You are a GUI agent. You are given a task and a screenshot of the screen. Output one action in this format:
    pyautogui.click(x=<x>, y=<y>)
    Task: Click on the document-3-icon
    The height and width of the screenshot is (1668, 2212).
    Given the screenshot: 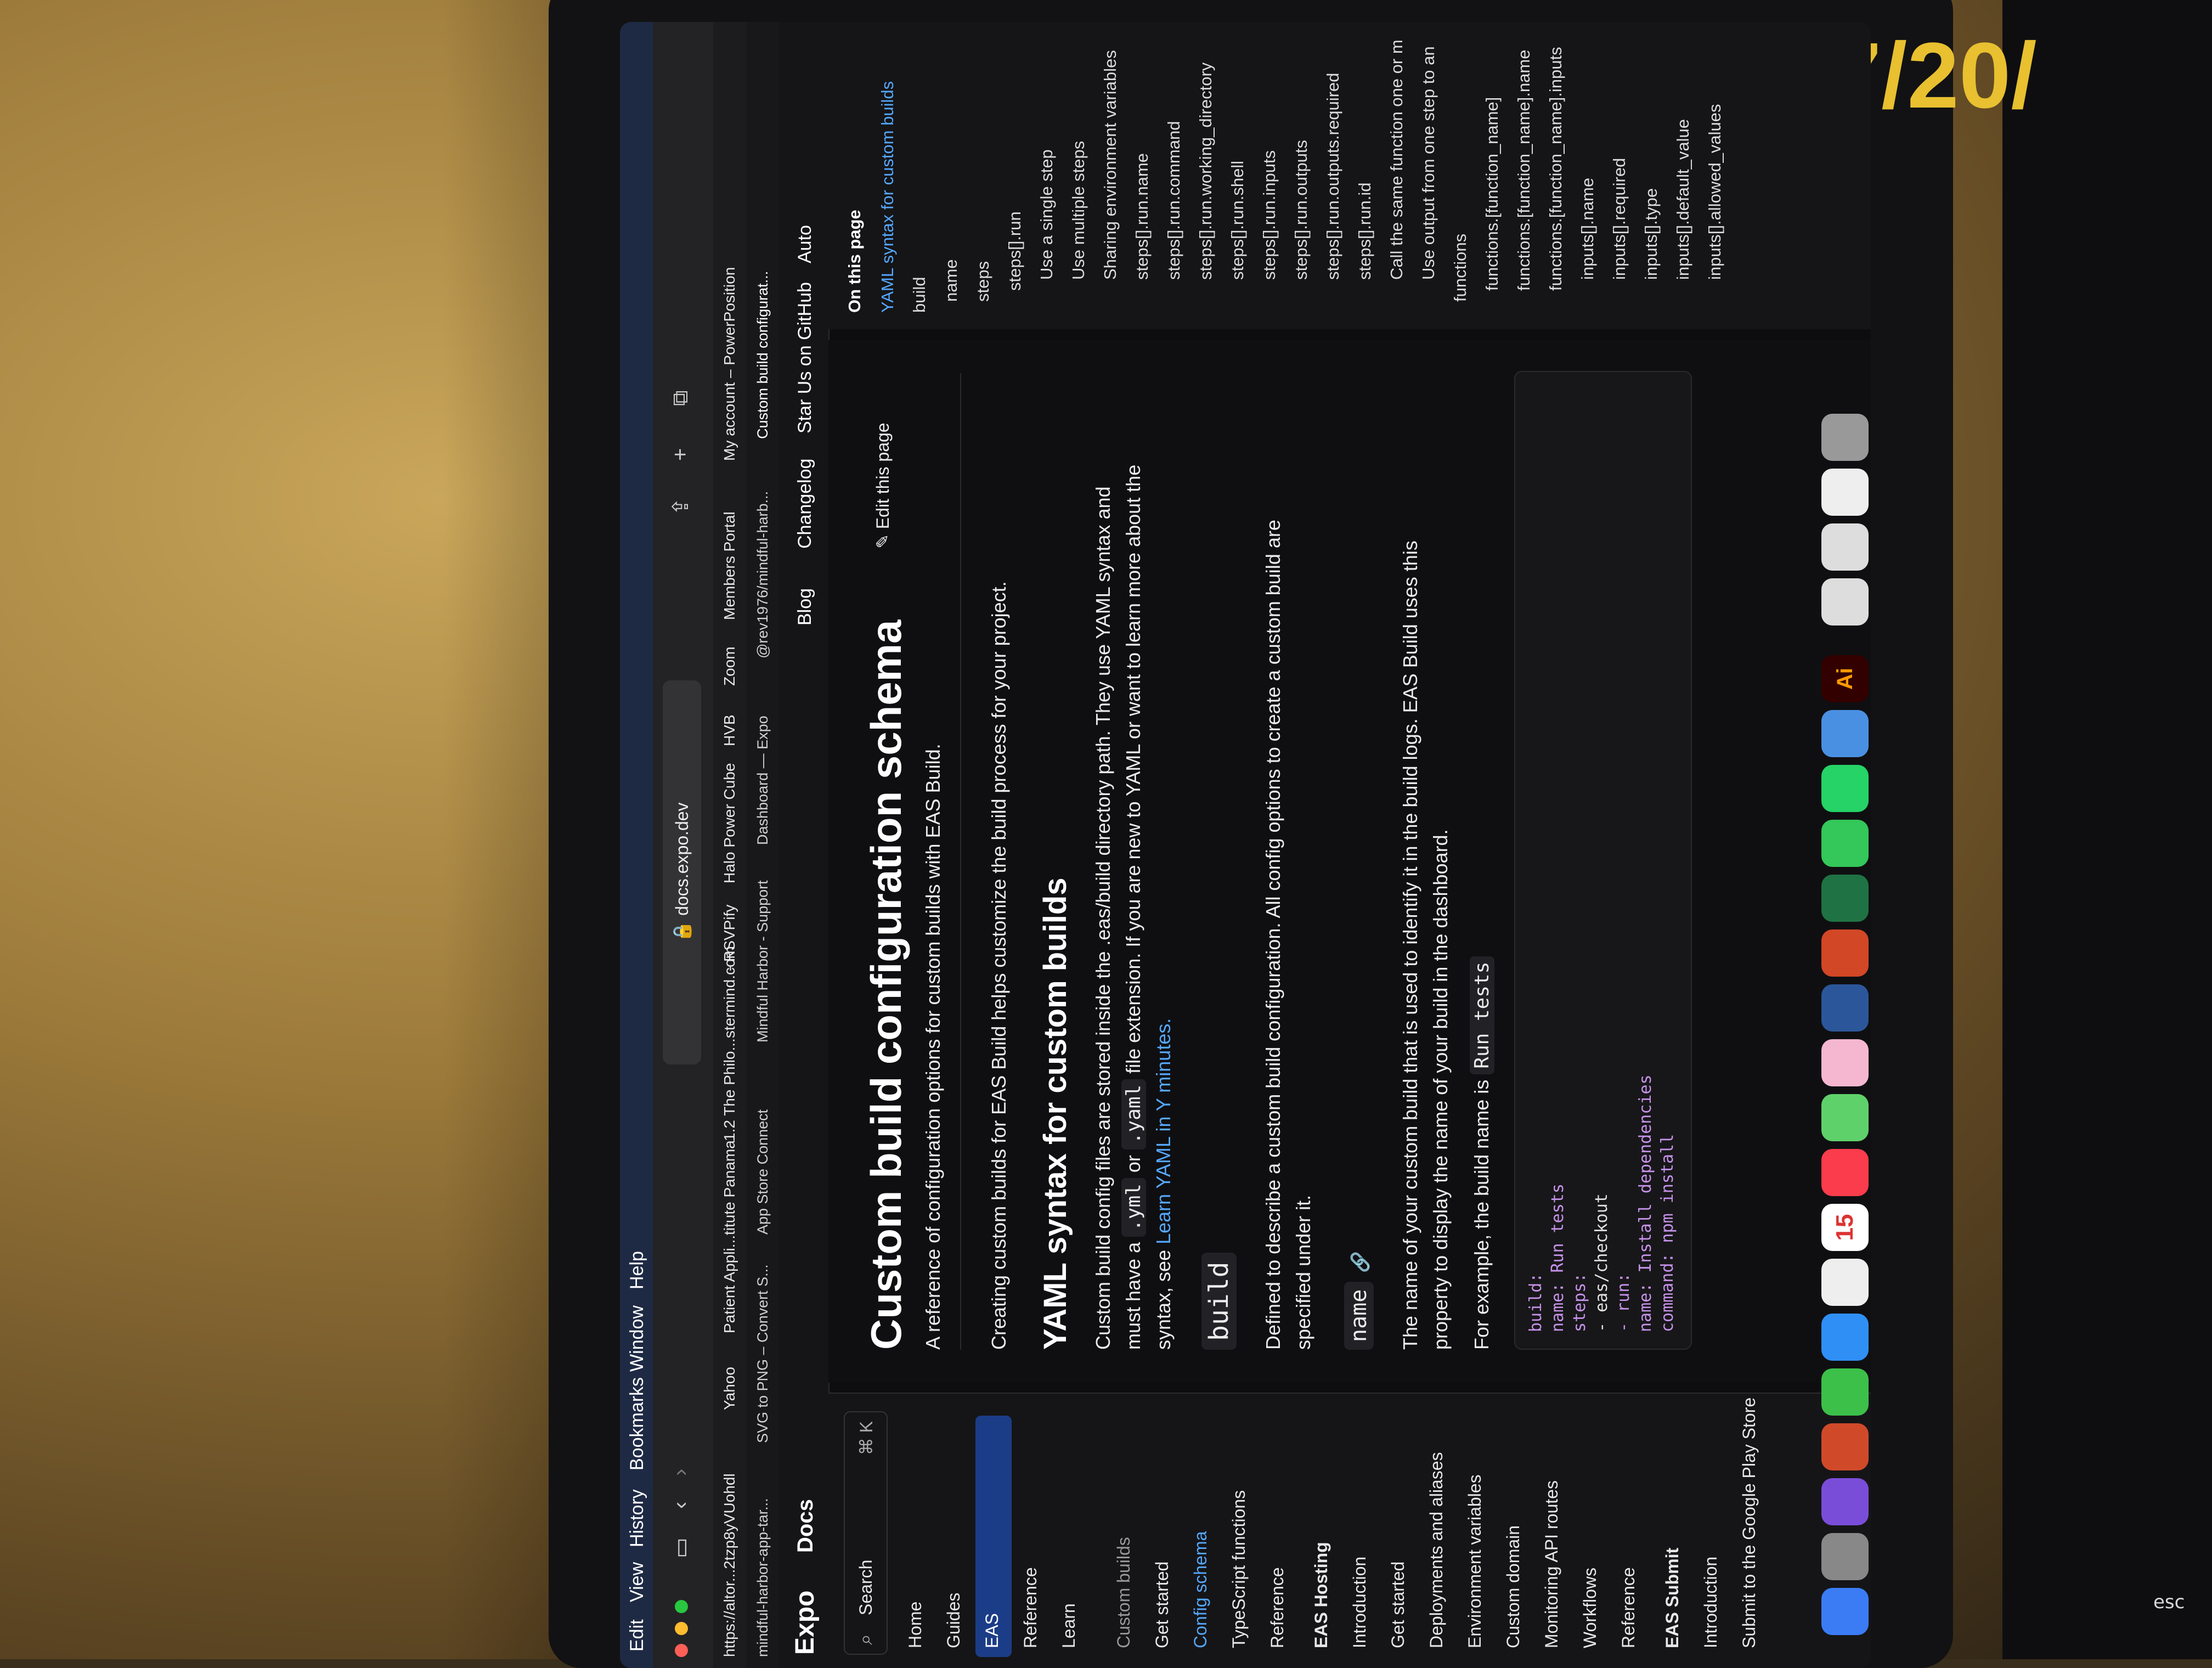 What is the action you would take?
    pyautogui.click(x=1845, y=492)
    